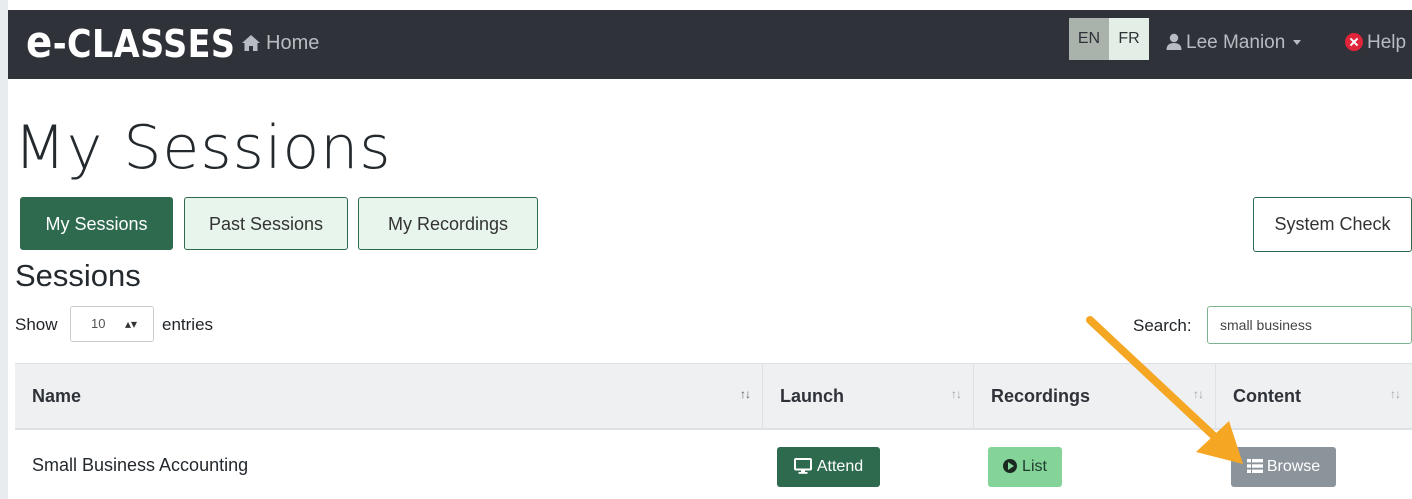  What do you see at coordinates (1297, 42) in the screenshot?
I see `chevron-down-icon` at bounding box center [1297, 42].